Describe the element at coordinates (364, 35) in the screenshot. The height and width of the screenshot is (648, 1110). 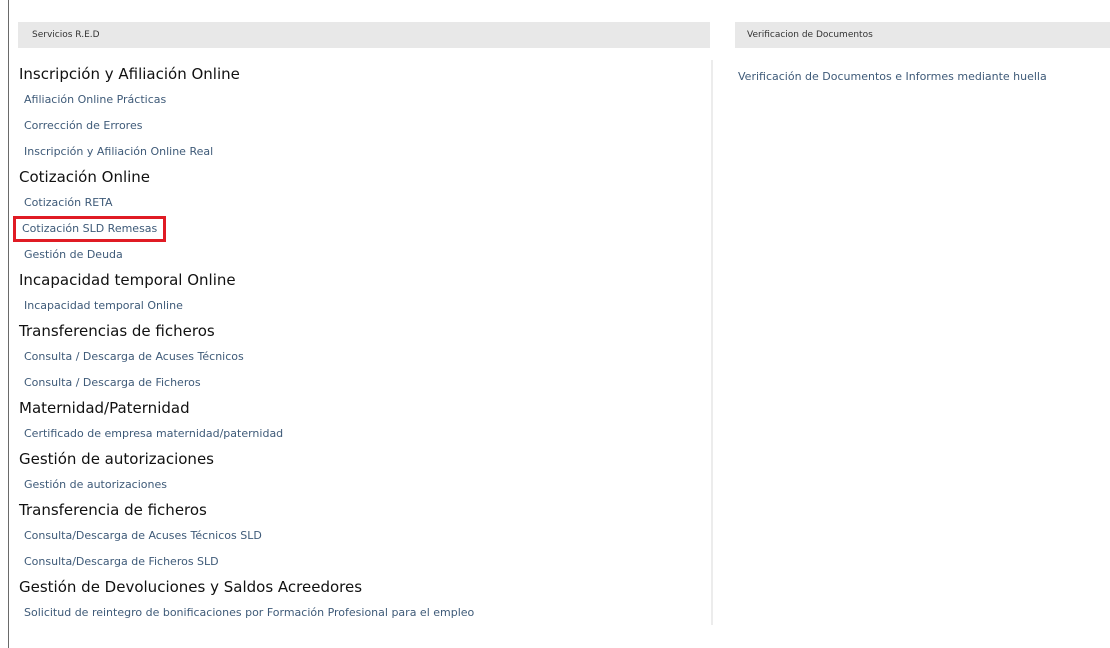
I see `servicios-red-header: Servicios R.E.D` at that location.